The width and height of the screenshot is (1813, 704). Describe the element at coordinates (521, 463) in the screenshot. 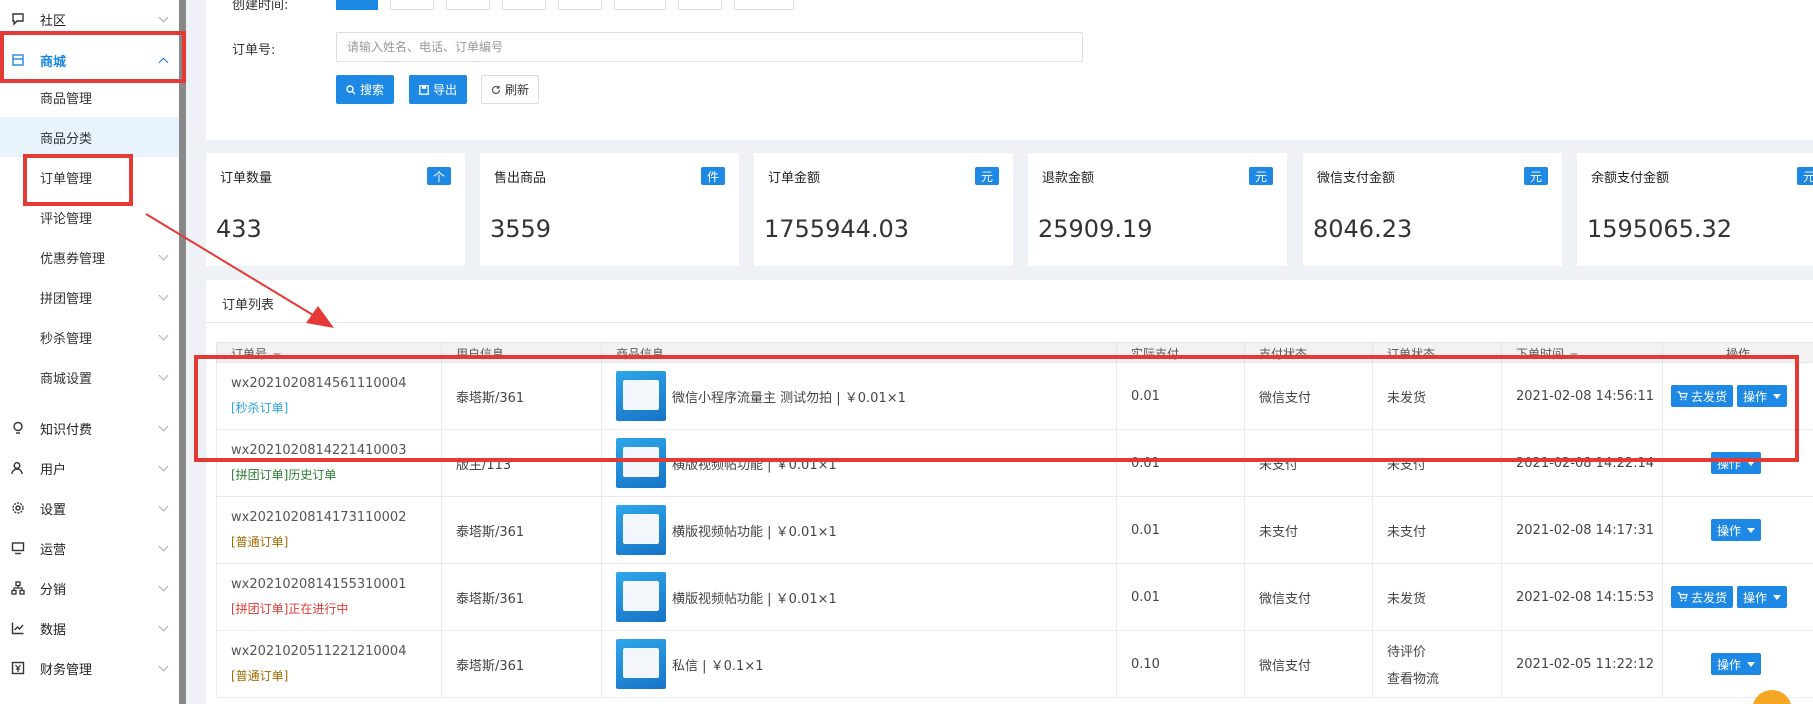

I see `user-cell: 版主/113` at that location.